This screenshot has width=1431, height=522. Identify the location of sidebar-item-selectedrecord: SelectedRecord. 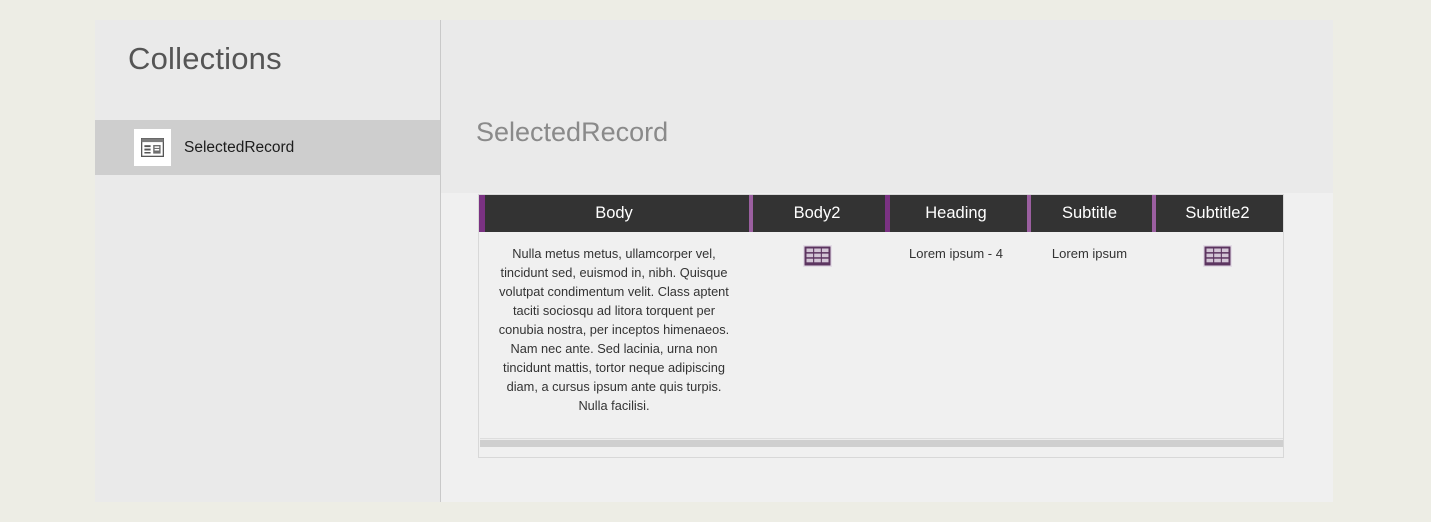
(267, 147).